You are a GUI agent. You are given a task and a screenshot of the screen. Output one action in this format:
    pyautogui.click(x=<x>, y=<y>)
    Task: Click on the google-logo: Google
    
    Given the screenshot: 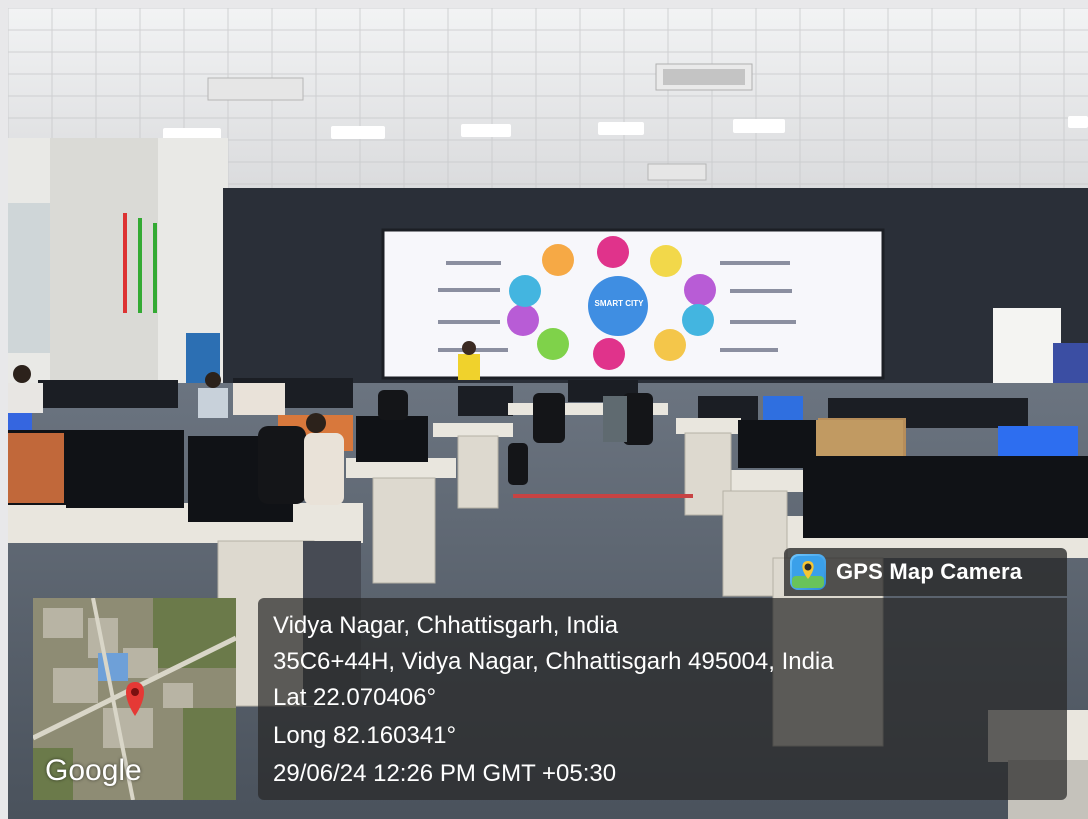 What is the action you would take?
    pyautogui.click(x=93, y=770)
    